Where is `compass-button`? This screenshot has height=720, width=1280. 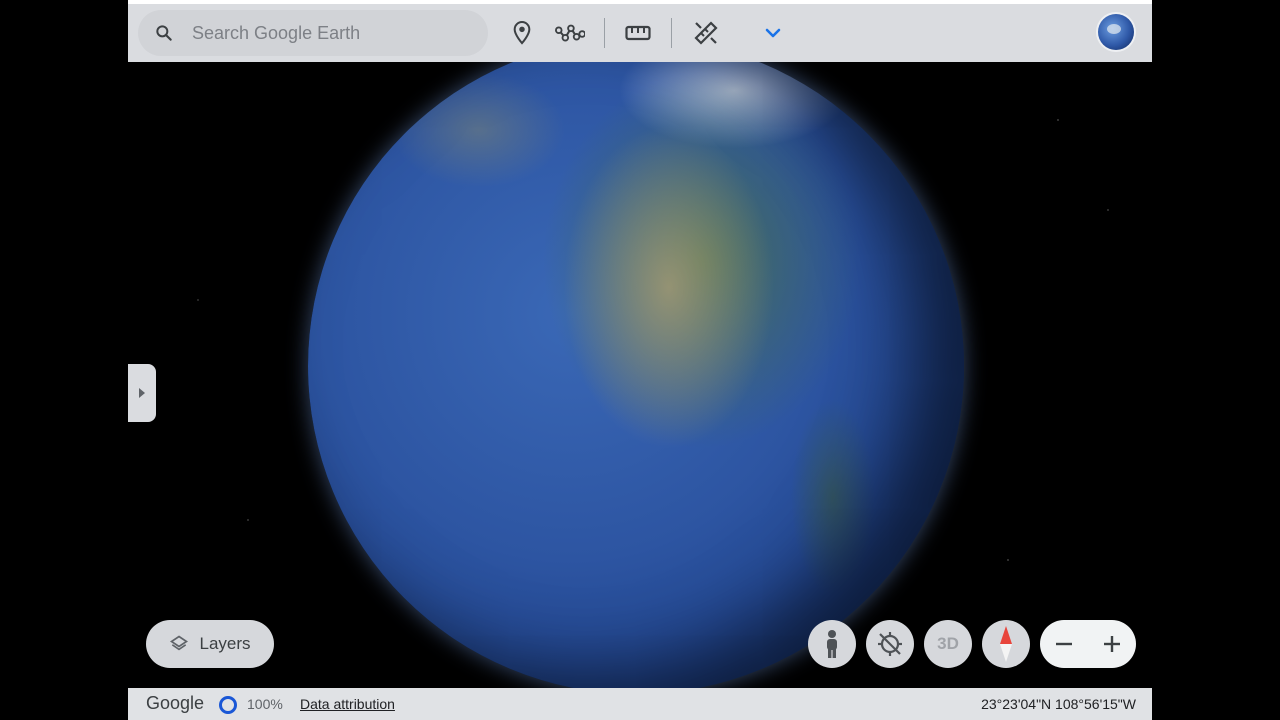 compass-button is located at coordinates (1006, 644).